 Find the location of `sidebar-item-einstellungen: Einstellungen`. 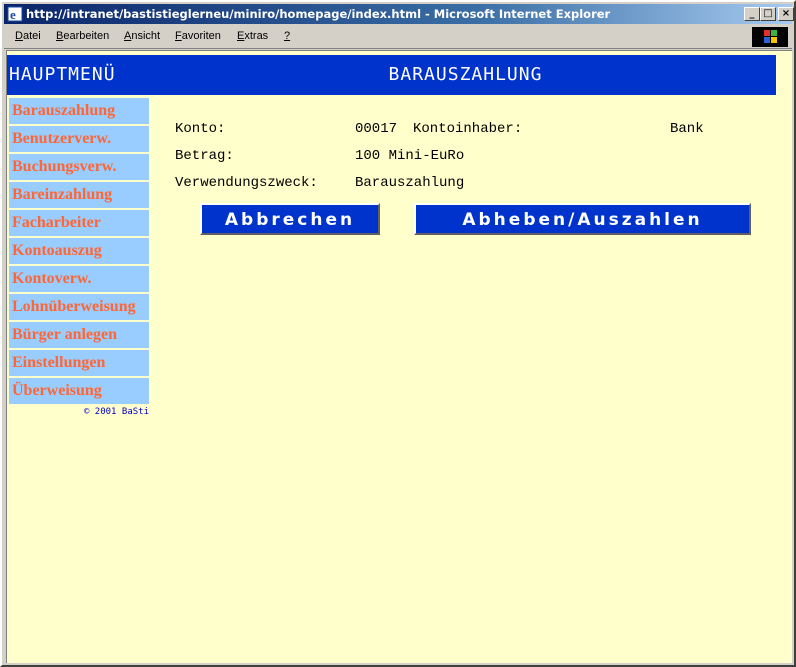

sidebar-item-einstellungen: Einstellungen is located at coordinates (79, 363).